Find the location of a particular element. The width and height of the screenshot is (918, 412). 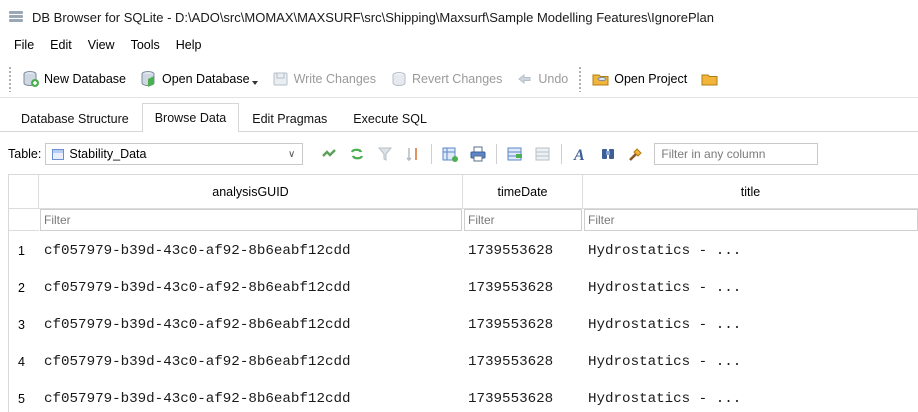

chevron-down-icon is located at coordinates (254, 82).